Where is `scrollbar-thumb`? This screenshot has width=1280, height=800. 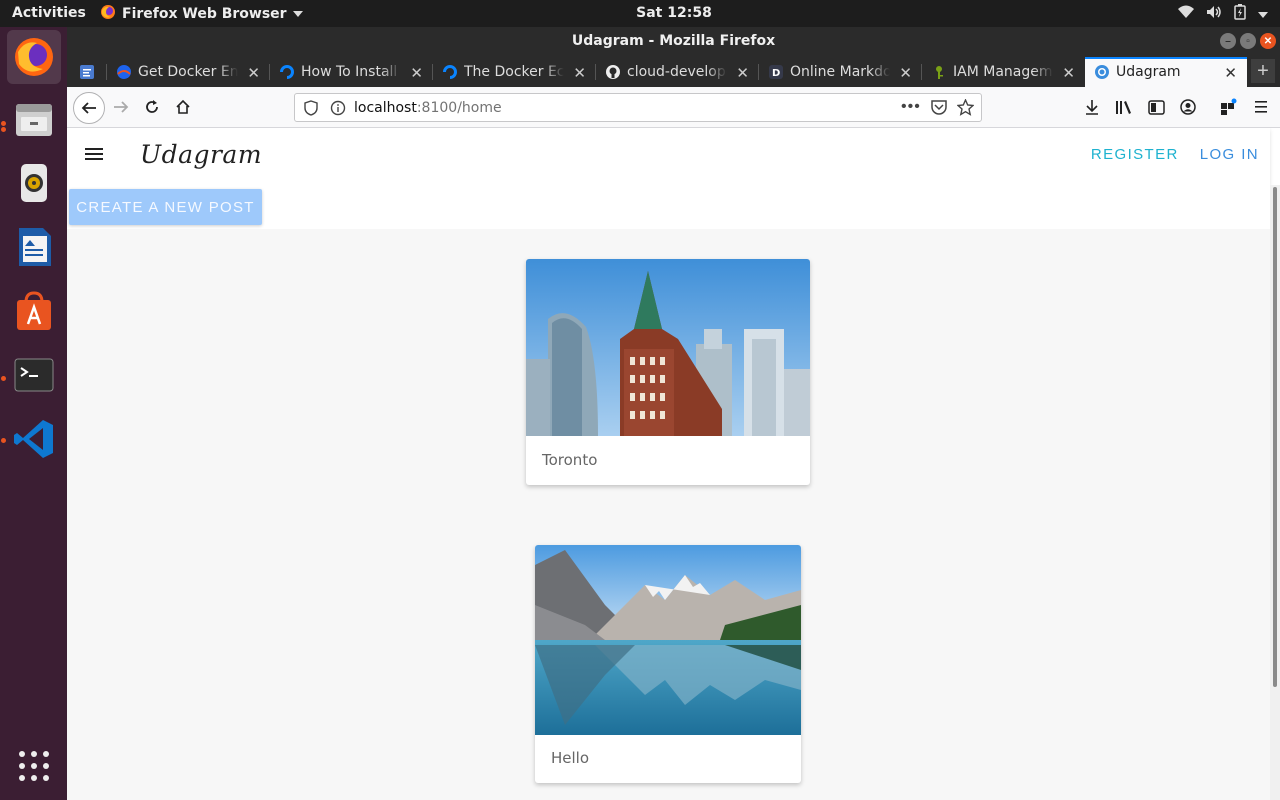
scrollbar-thumb is located at coordinates (1275, 437).